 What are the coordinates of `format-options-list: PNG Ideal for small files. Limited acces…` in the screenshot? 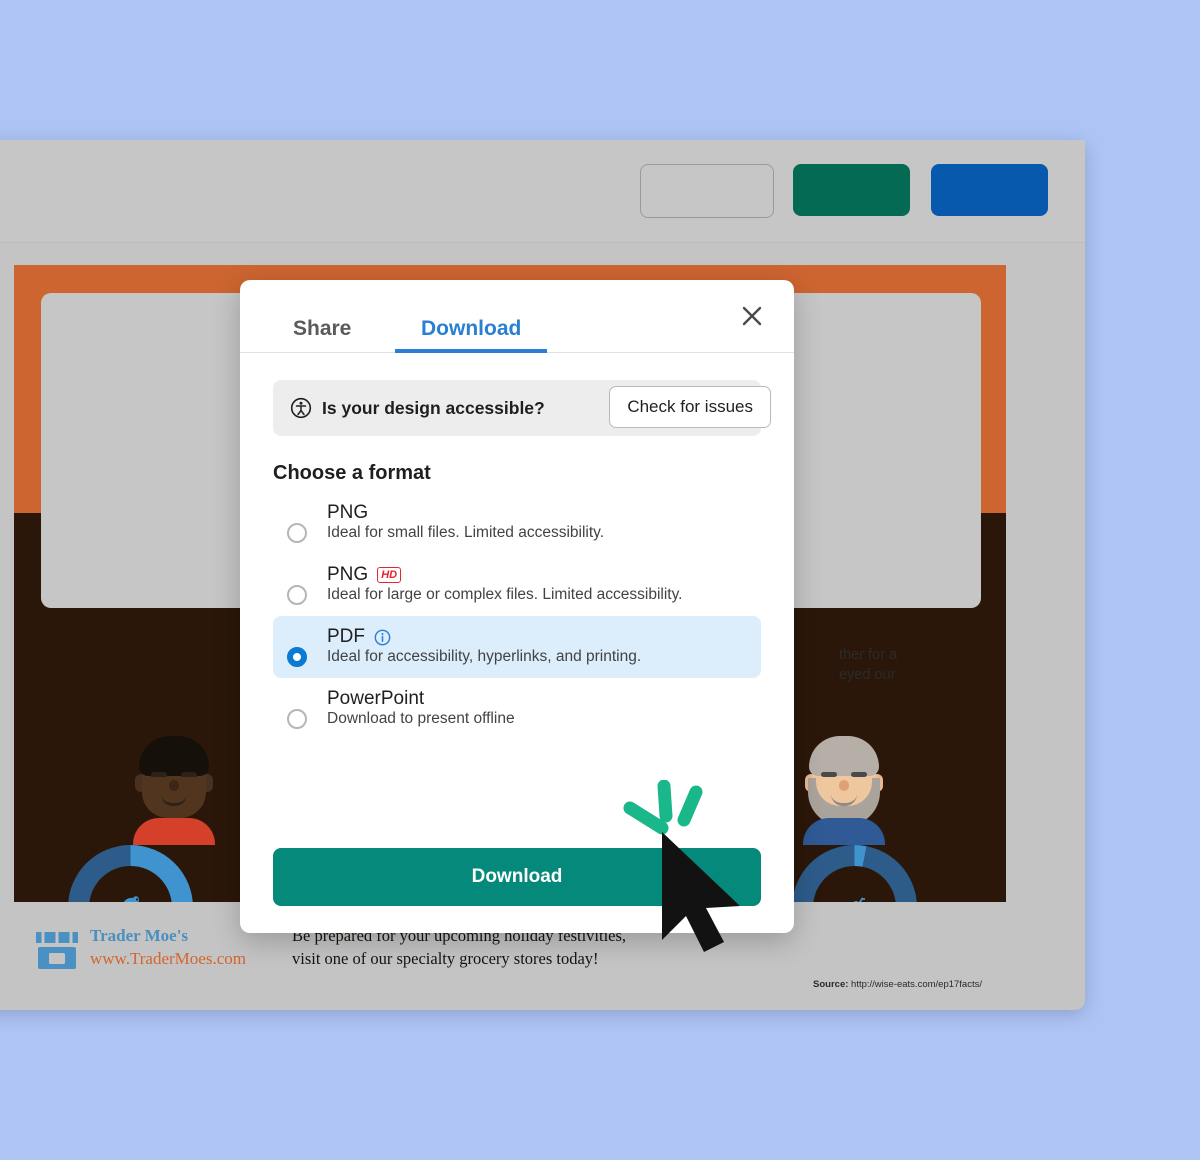 It's located at (517, 616).